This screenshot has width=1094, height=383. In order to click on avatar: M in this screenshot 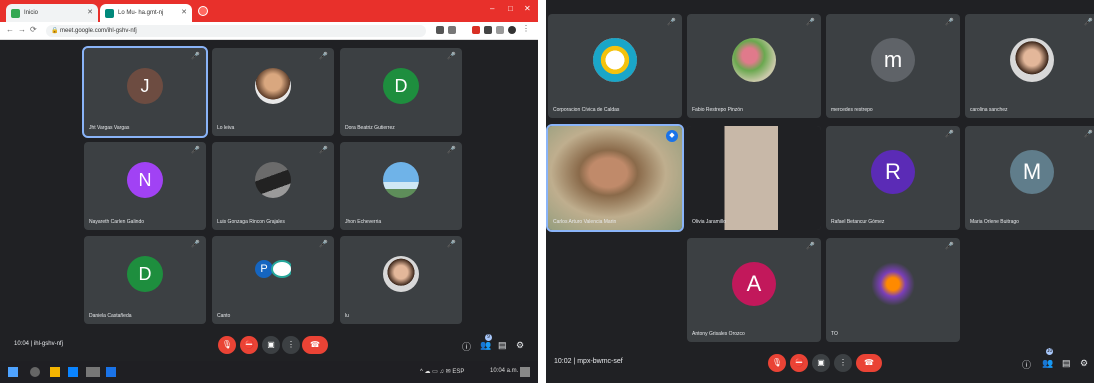, I will do `click(1032, 172)`.